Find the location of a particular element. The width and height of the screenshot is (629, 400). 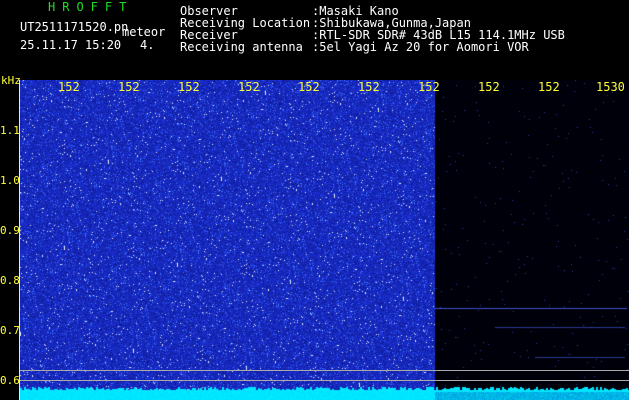

meteor-count: 4. is located at coordinates (147, 45).